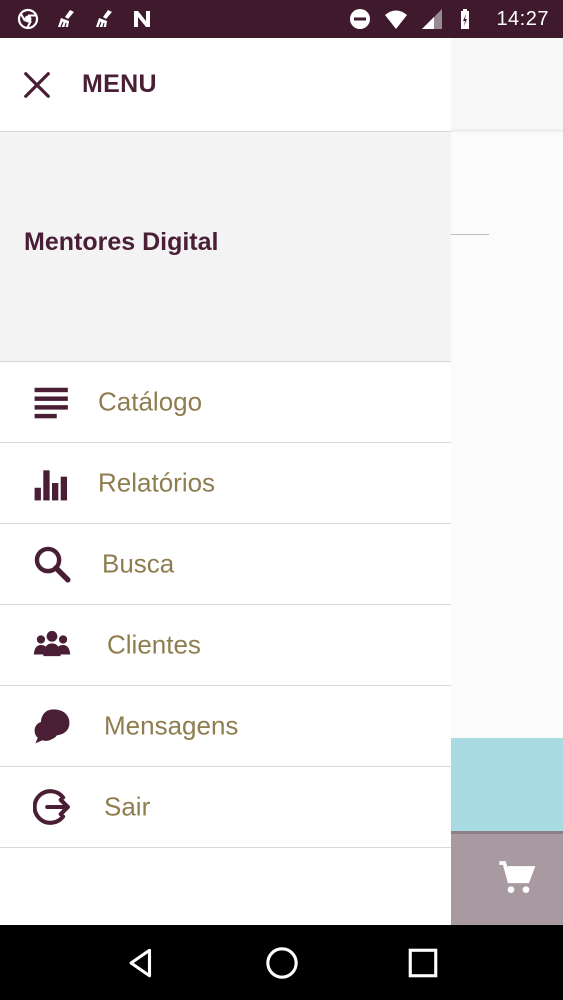  What do you see at coordinates (119, 84) in the screenshot?
I see `menu-title: MENU` at bounding box center [119, 84].